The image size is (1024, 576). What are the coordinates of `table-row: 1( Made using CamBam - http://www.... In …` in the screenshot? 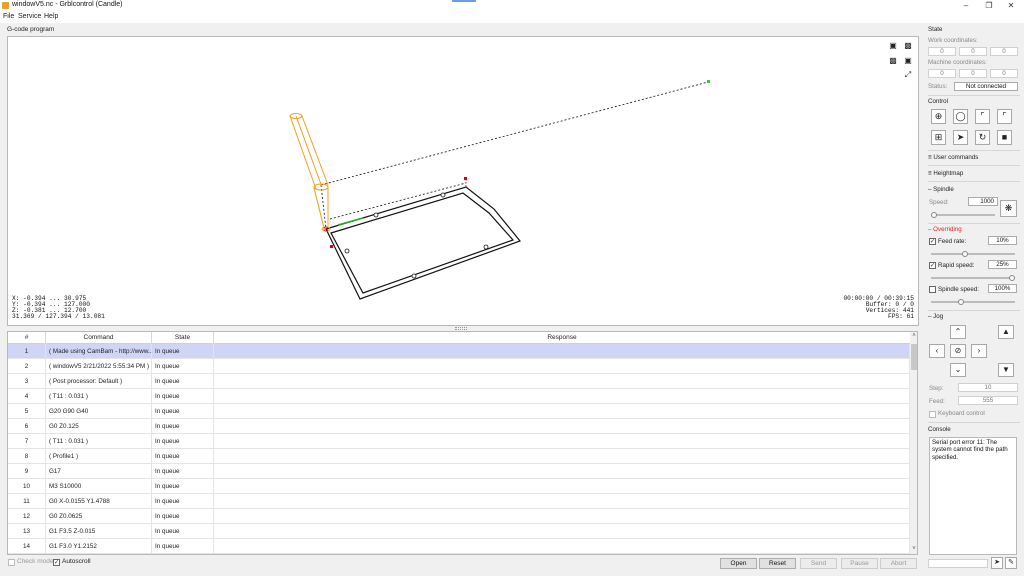 It's located at (459, 351).